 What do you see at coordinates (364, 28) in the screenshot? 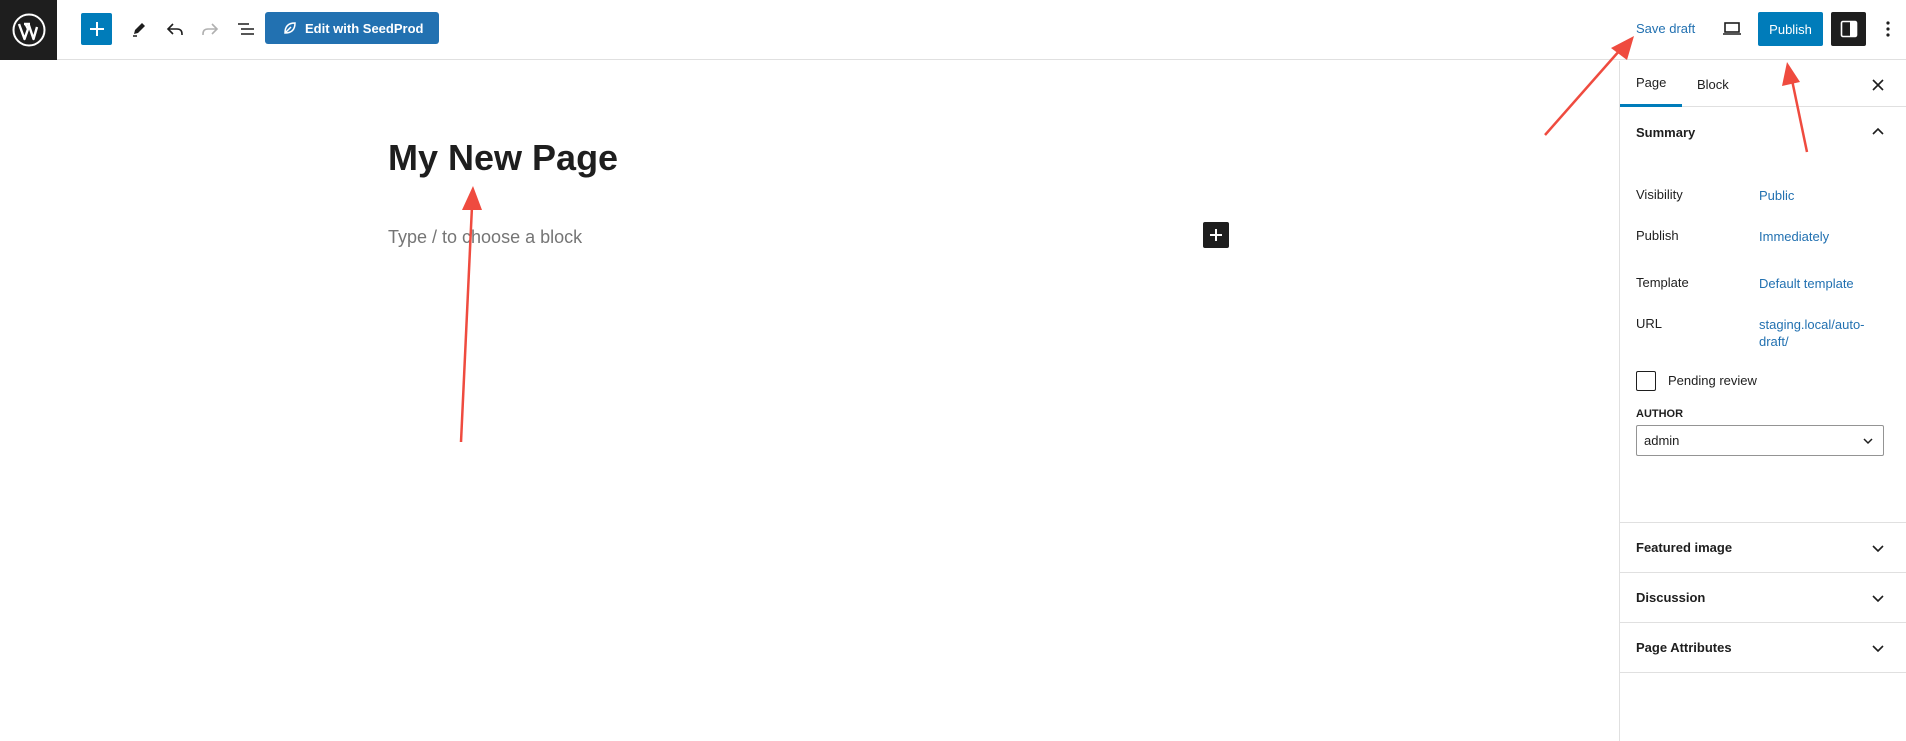
I see `seedprod-label: Edit with SeedProd` at bounding box center [364, 28].